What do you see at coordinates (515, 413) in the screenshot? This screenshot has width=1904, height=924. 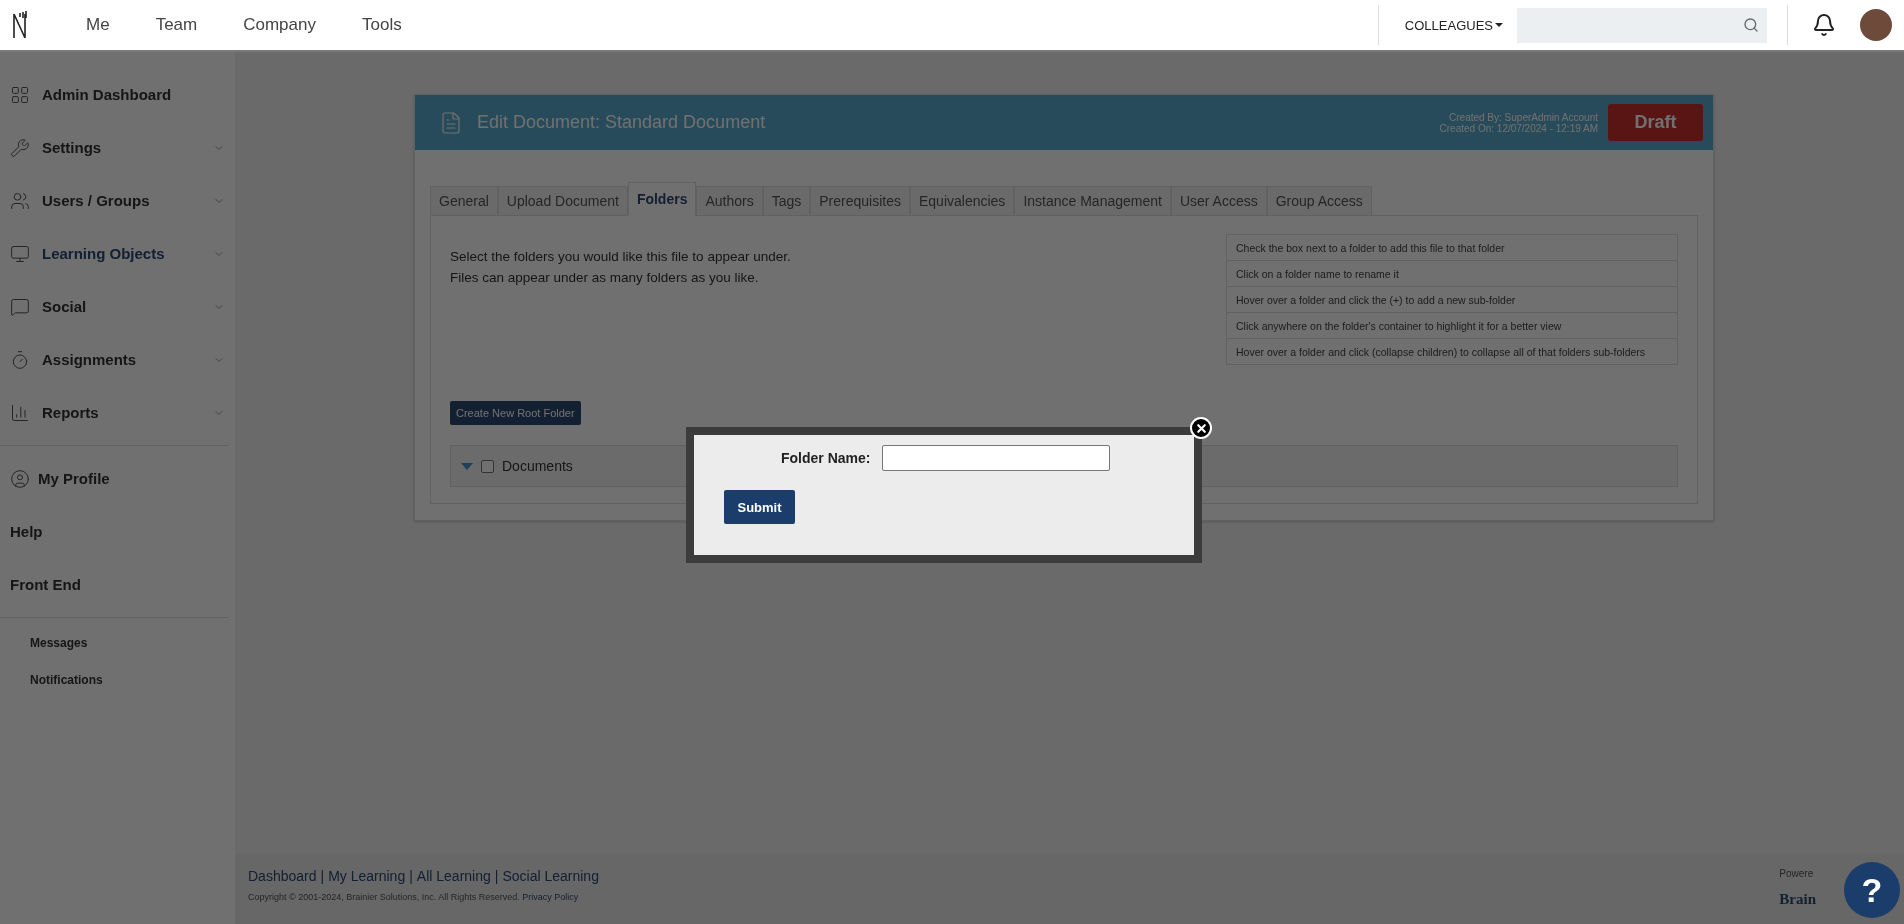 I see `create-folder-button: Create New Root Folder` at bounding box center [515, 413].